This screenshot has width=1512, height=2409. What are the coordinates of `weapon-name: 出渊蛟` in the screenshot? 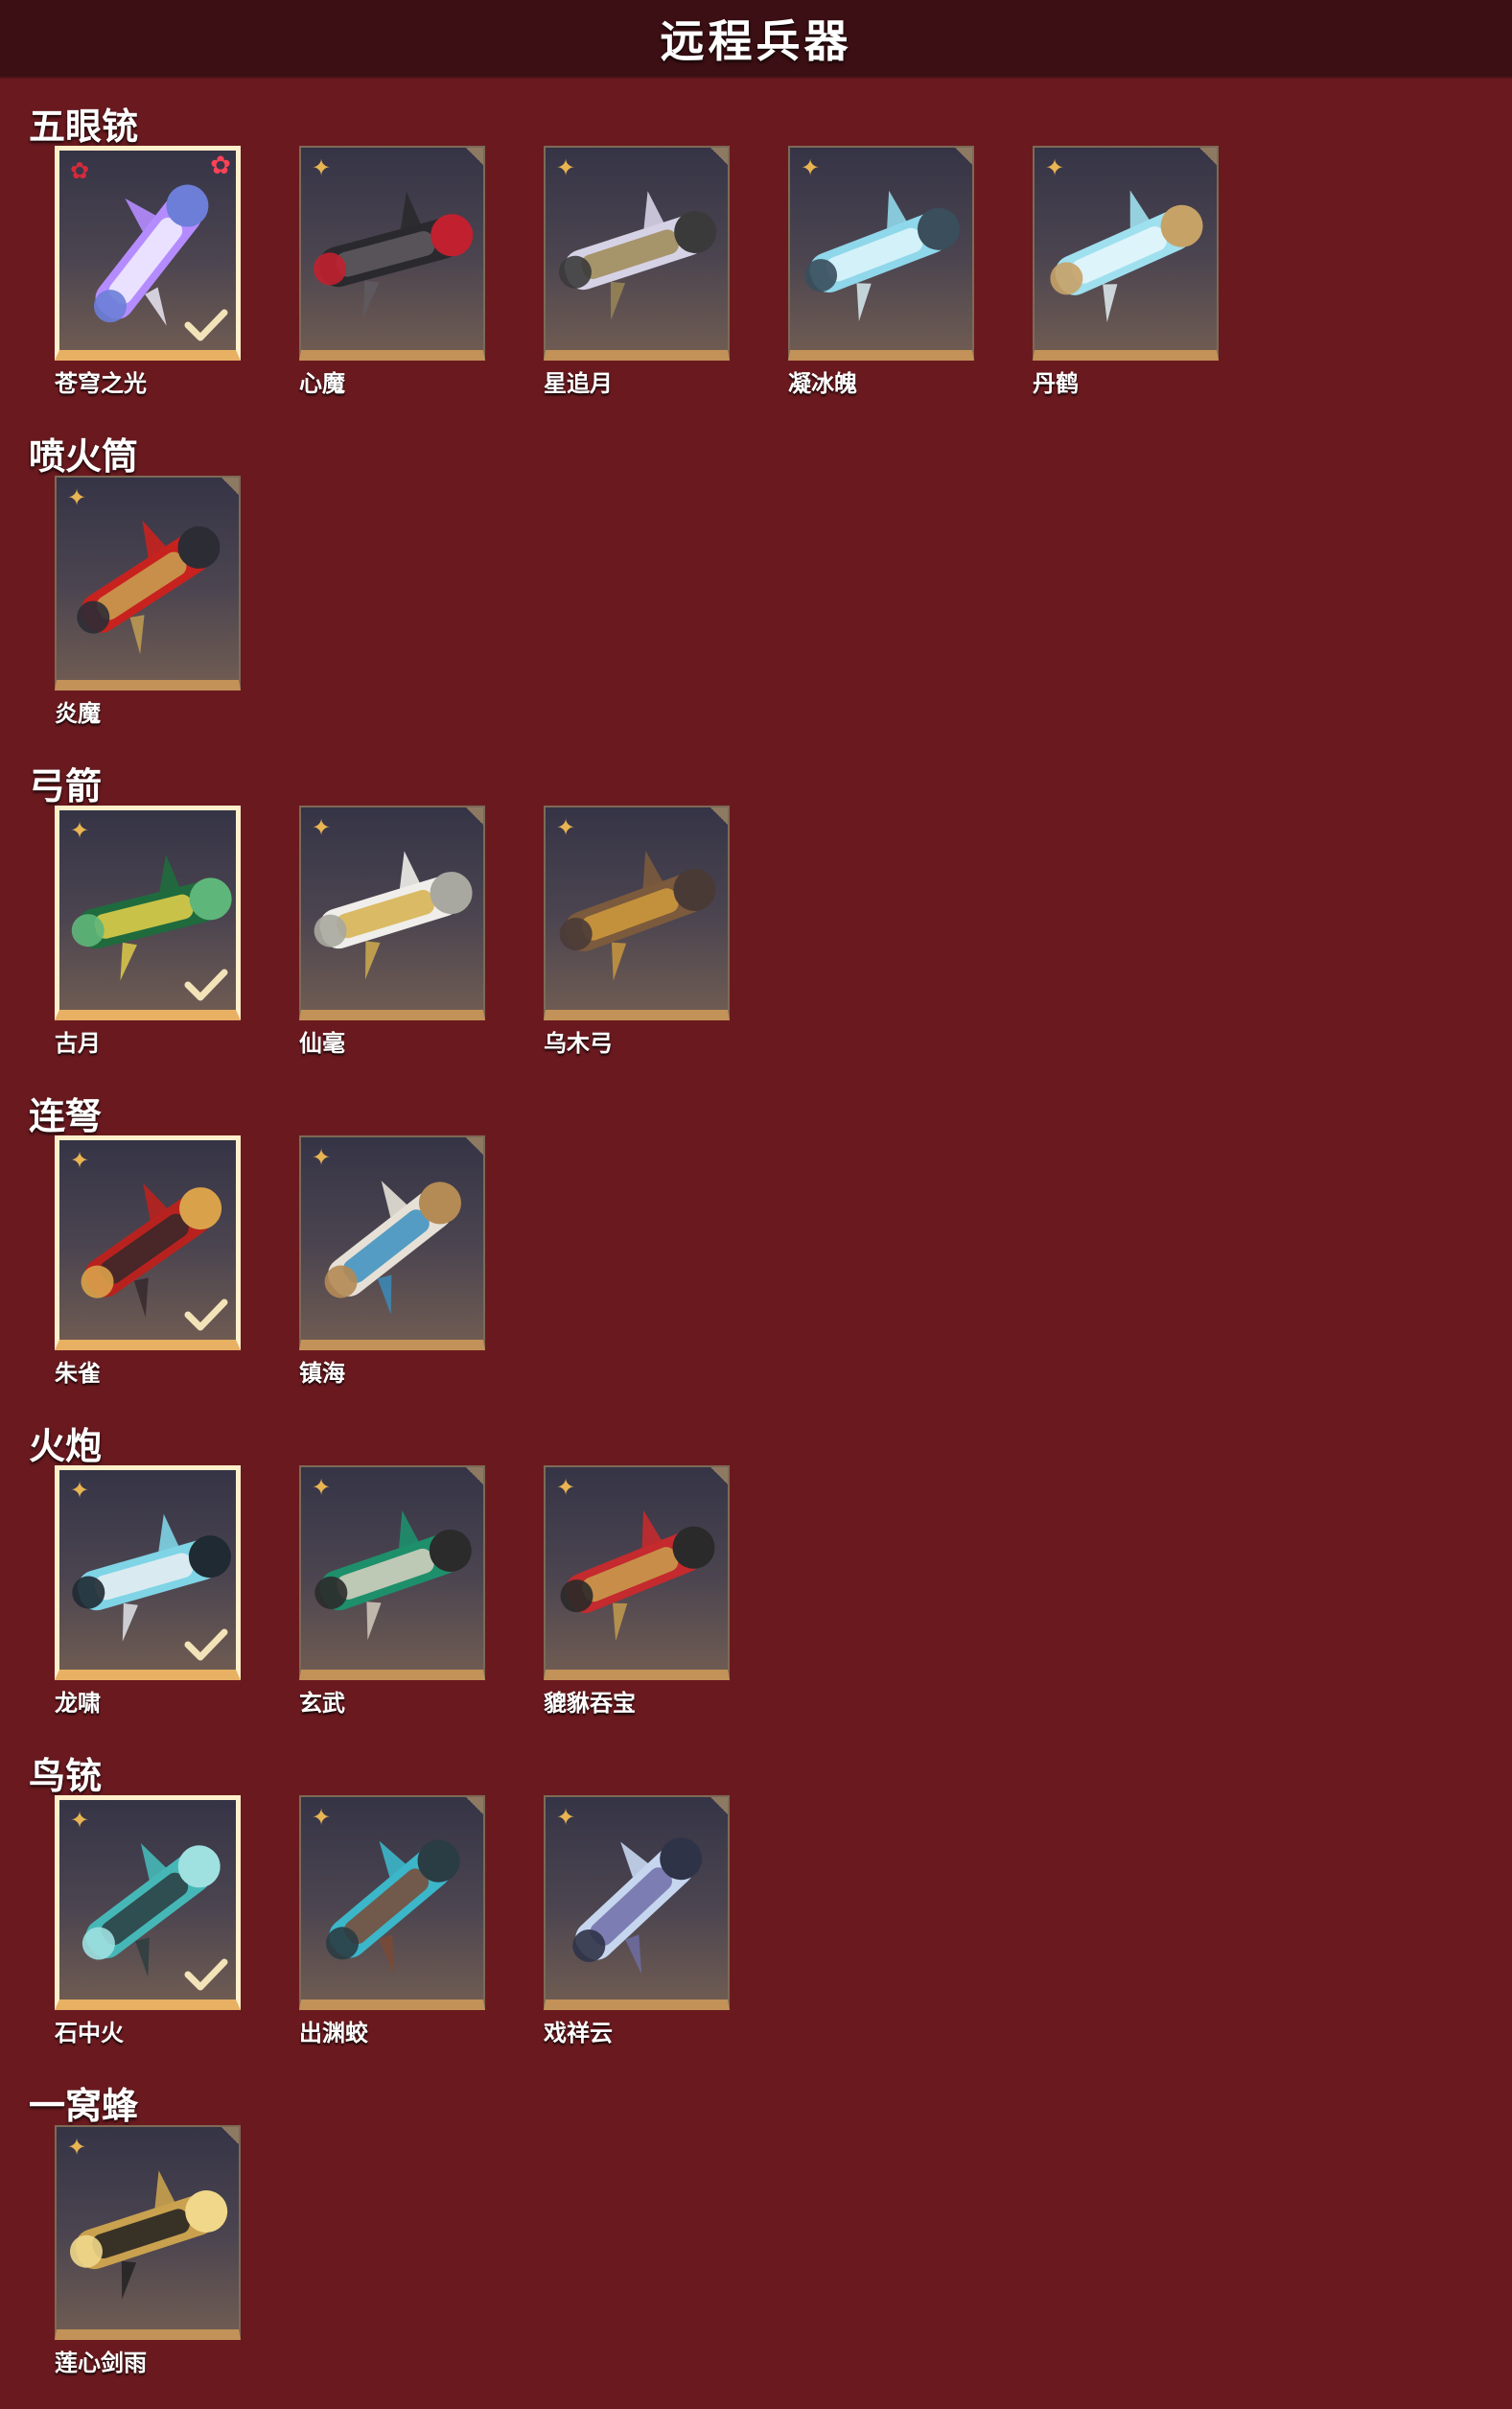 It's located at (333, 2033).